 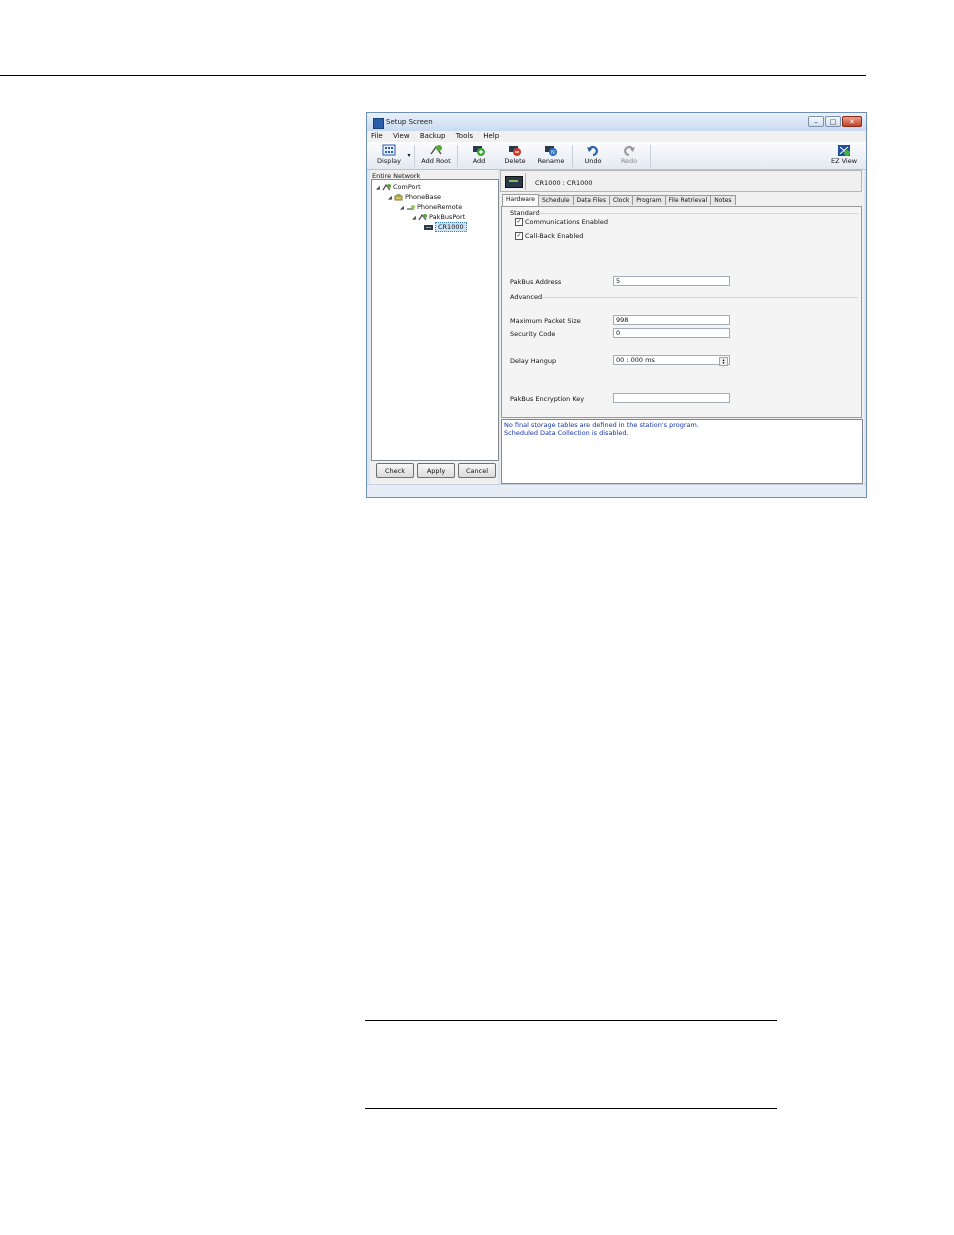 What do you see at coordinates (844, 150) in the screenshot?
I see `ez-view-icon` at bounding box center [844, 150].